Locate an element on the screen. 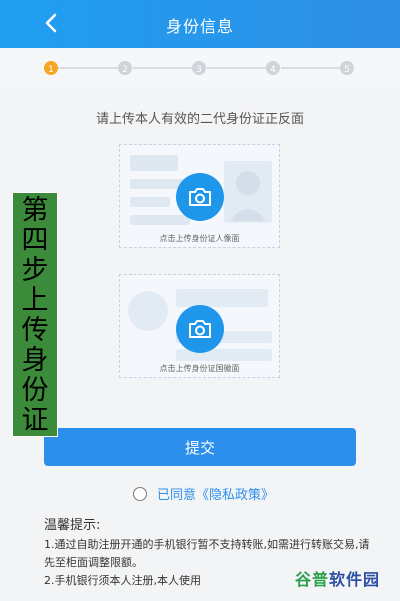  step-overlay-char: 第 is located at coordinates (35, 209).